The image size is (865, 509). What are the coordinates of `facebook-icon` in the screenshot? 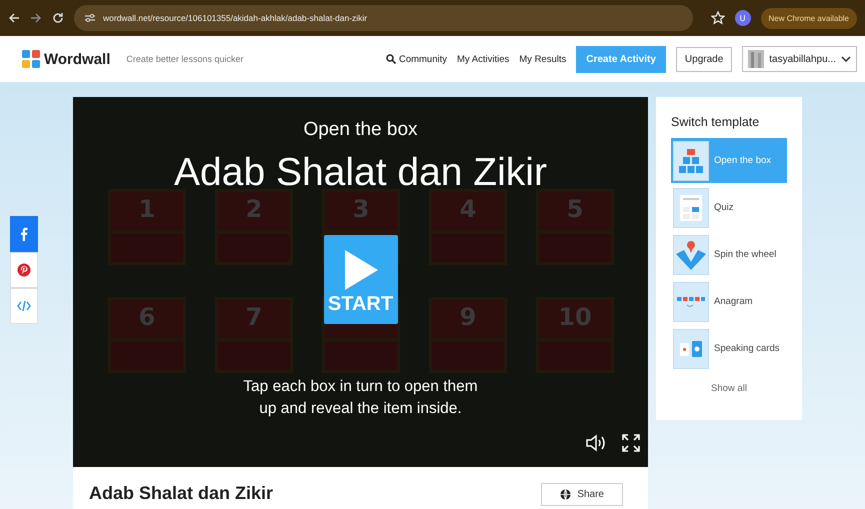 It's located at (24, 234).